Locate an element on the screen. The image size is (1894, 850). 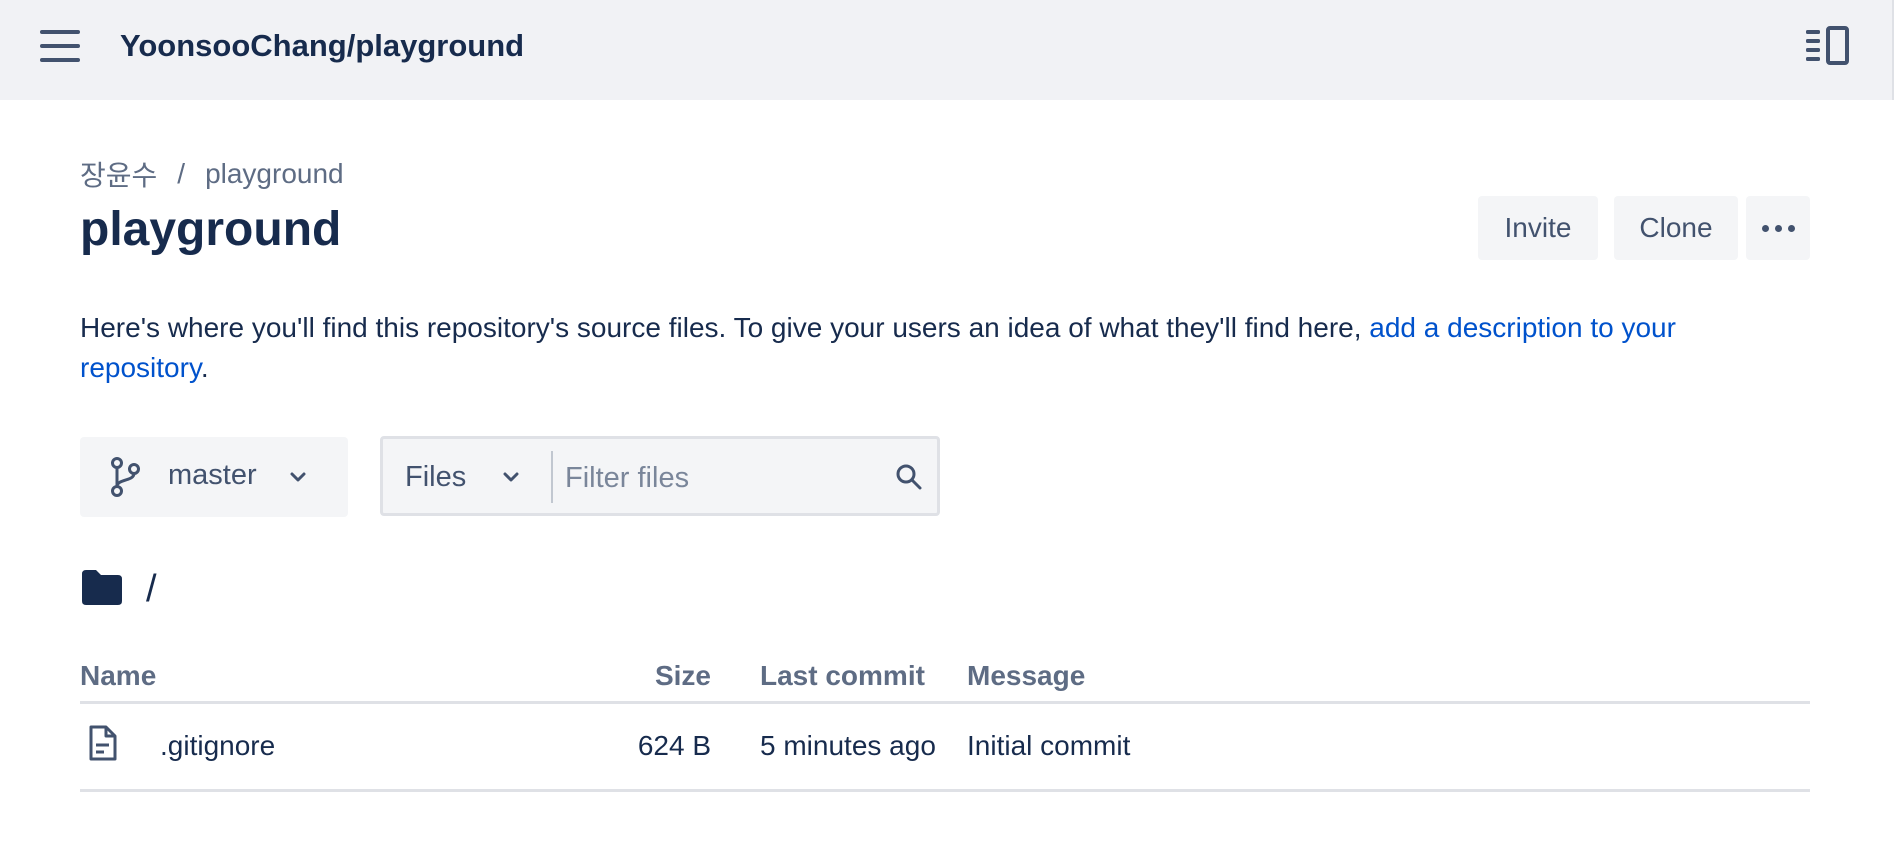
column-header-size: Size is located at coordinates (635, 678).